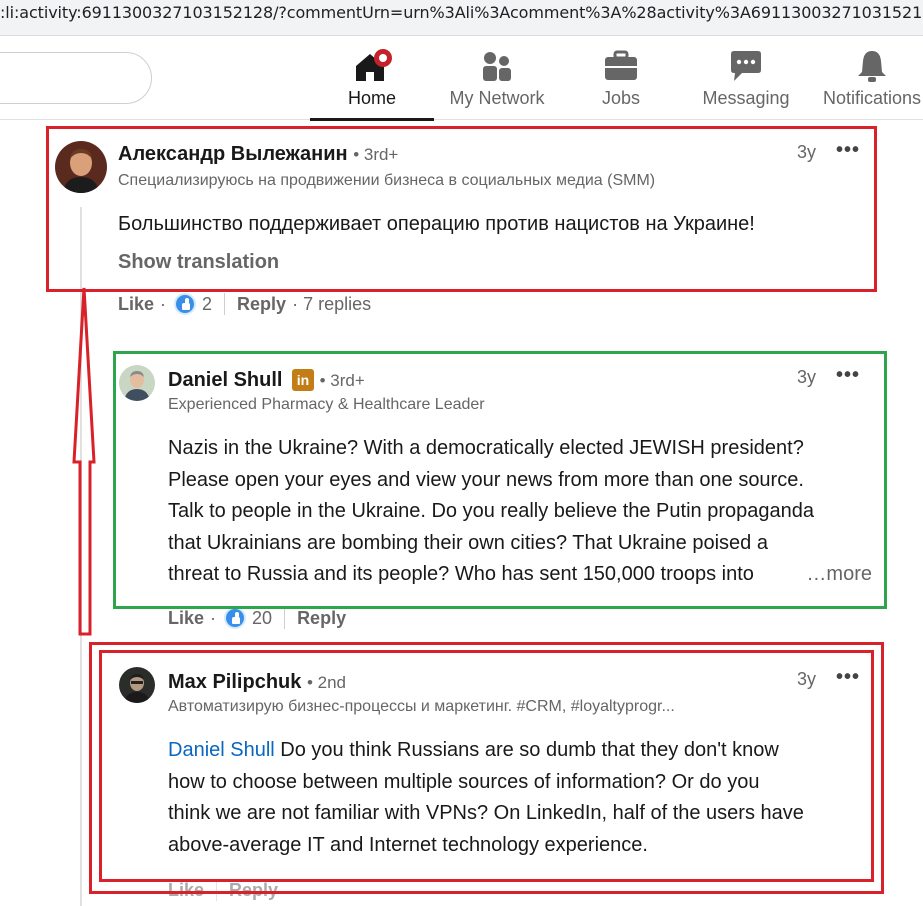 This screenshot has height=906, width=923. What do you see at coordinates (331, 304) in the screenshot?
I see `replies-count: · 7 replies` at bounding box center [331, 304].